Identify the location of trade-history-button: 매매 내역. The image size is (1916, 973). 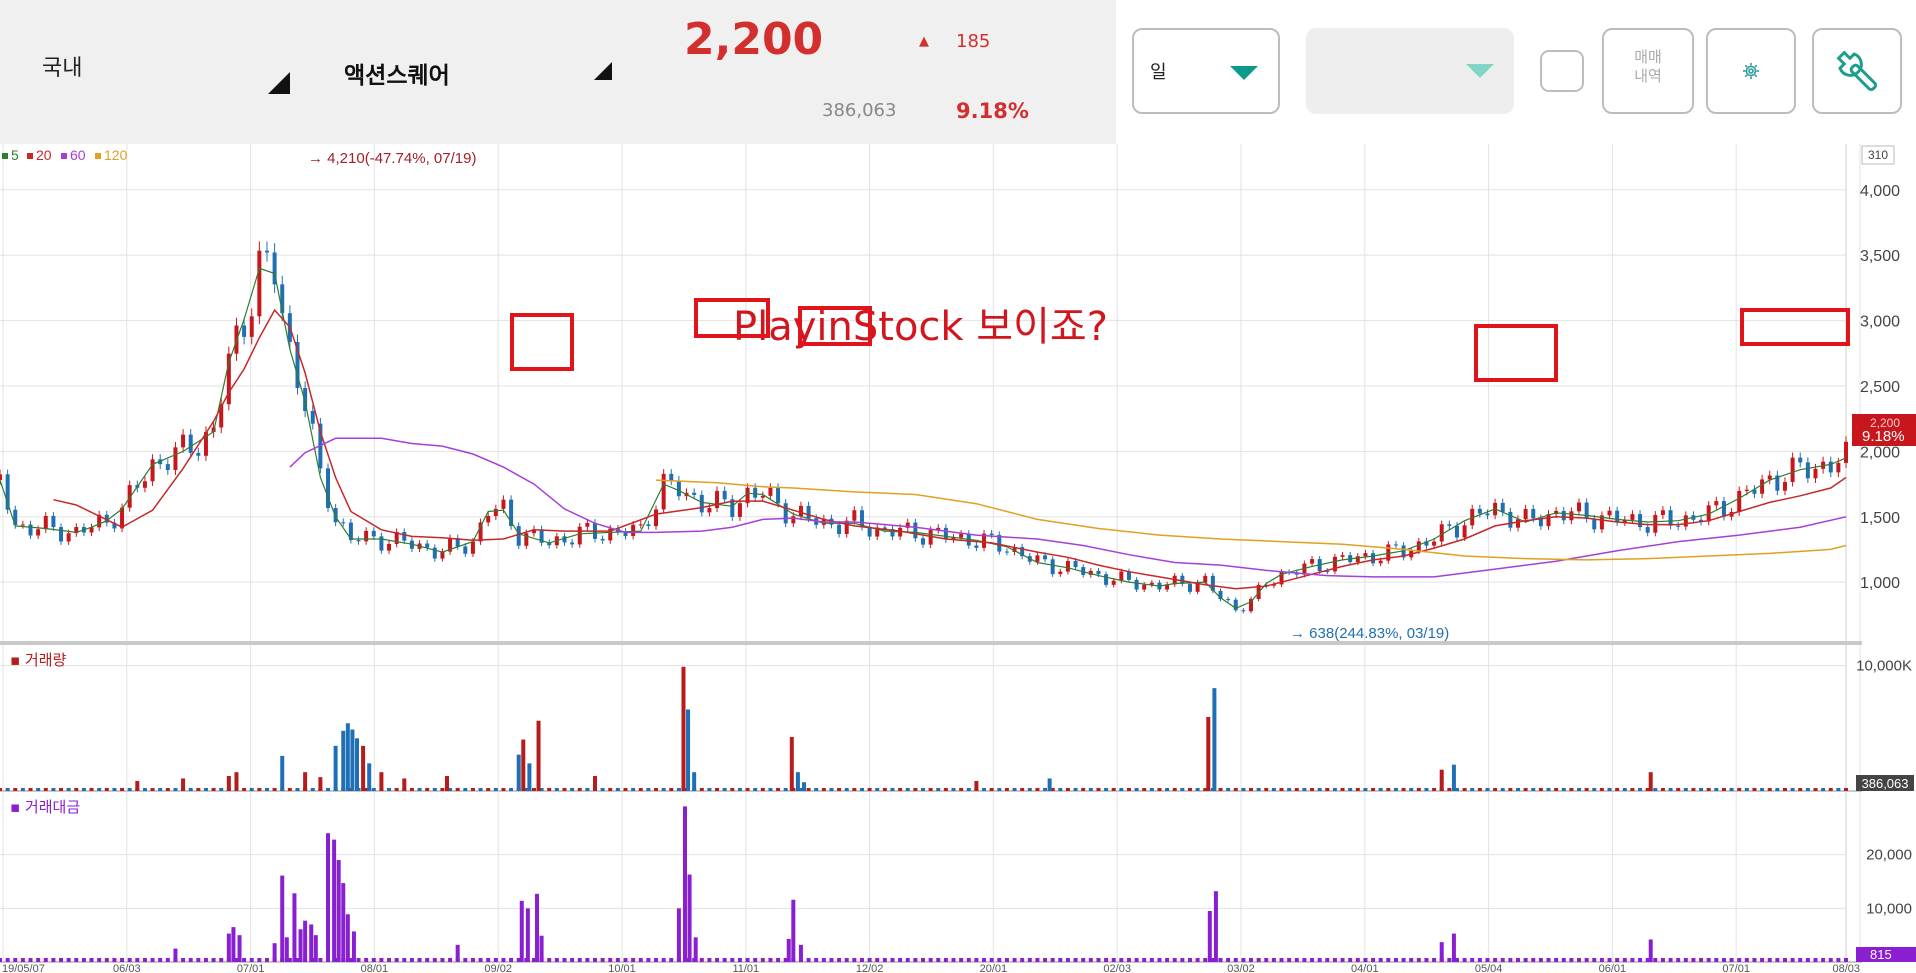
(1648, 71).